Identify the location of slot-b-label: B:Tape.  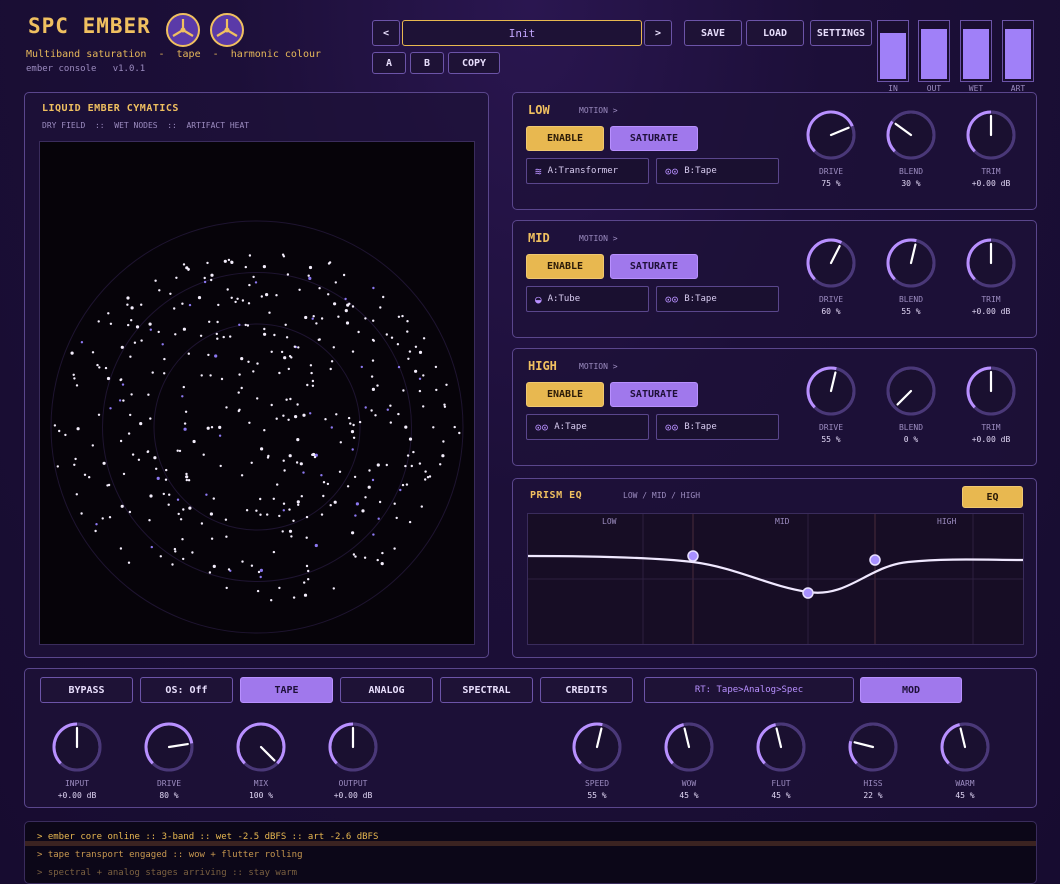
(700, 299).